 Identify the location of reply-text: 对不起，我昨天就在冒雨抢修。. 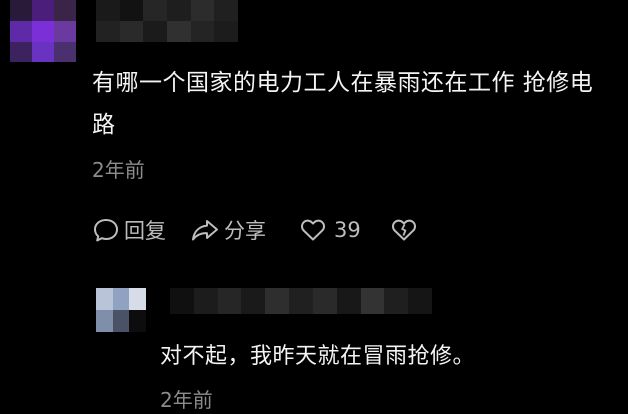
(318, 356).